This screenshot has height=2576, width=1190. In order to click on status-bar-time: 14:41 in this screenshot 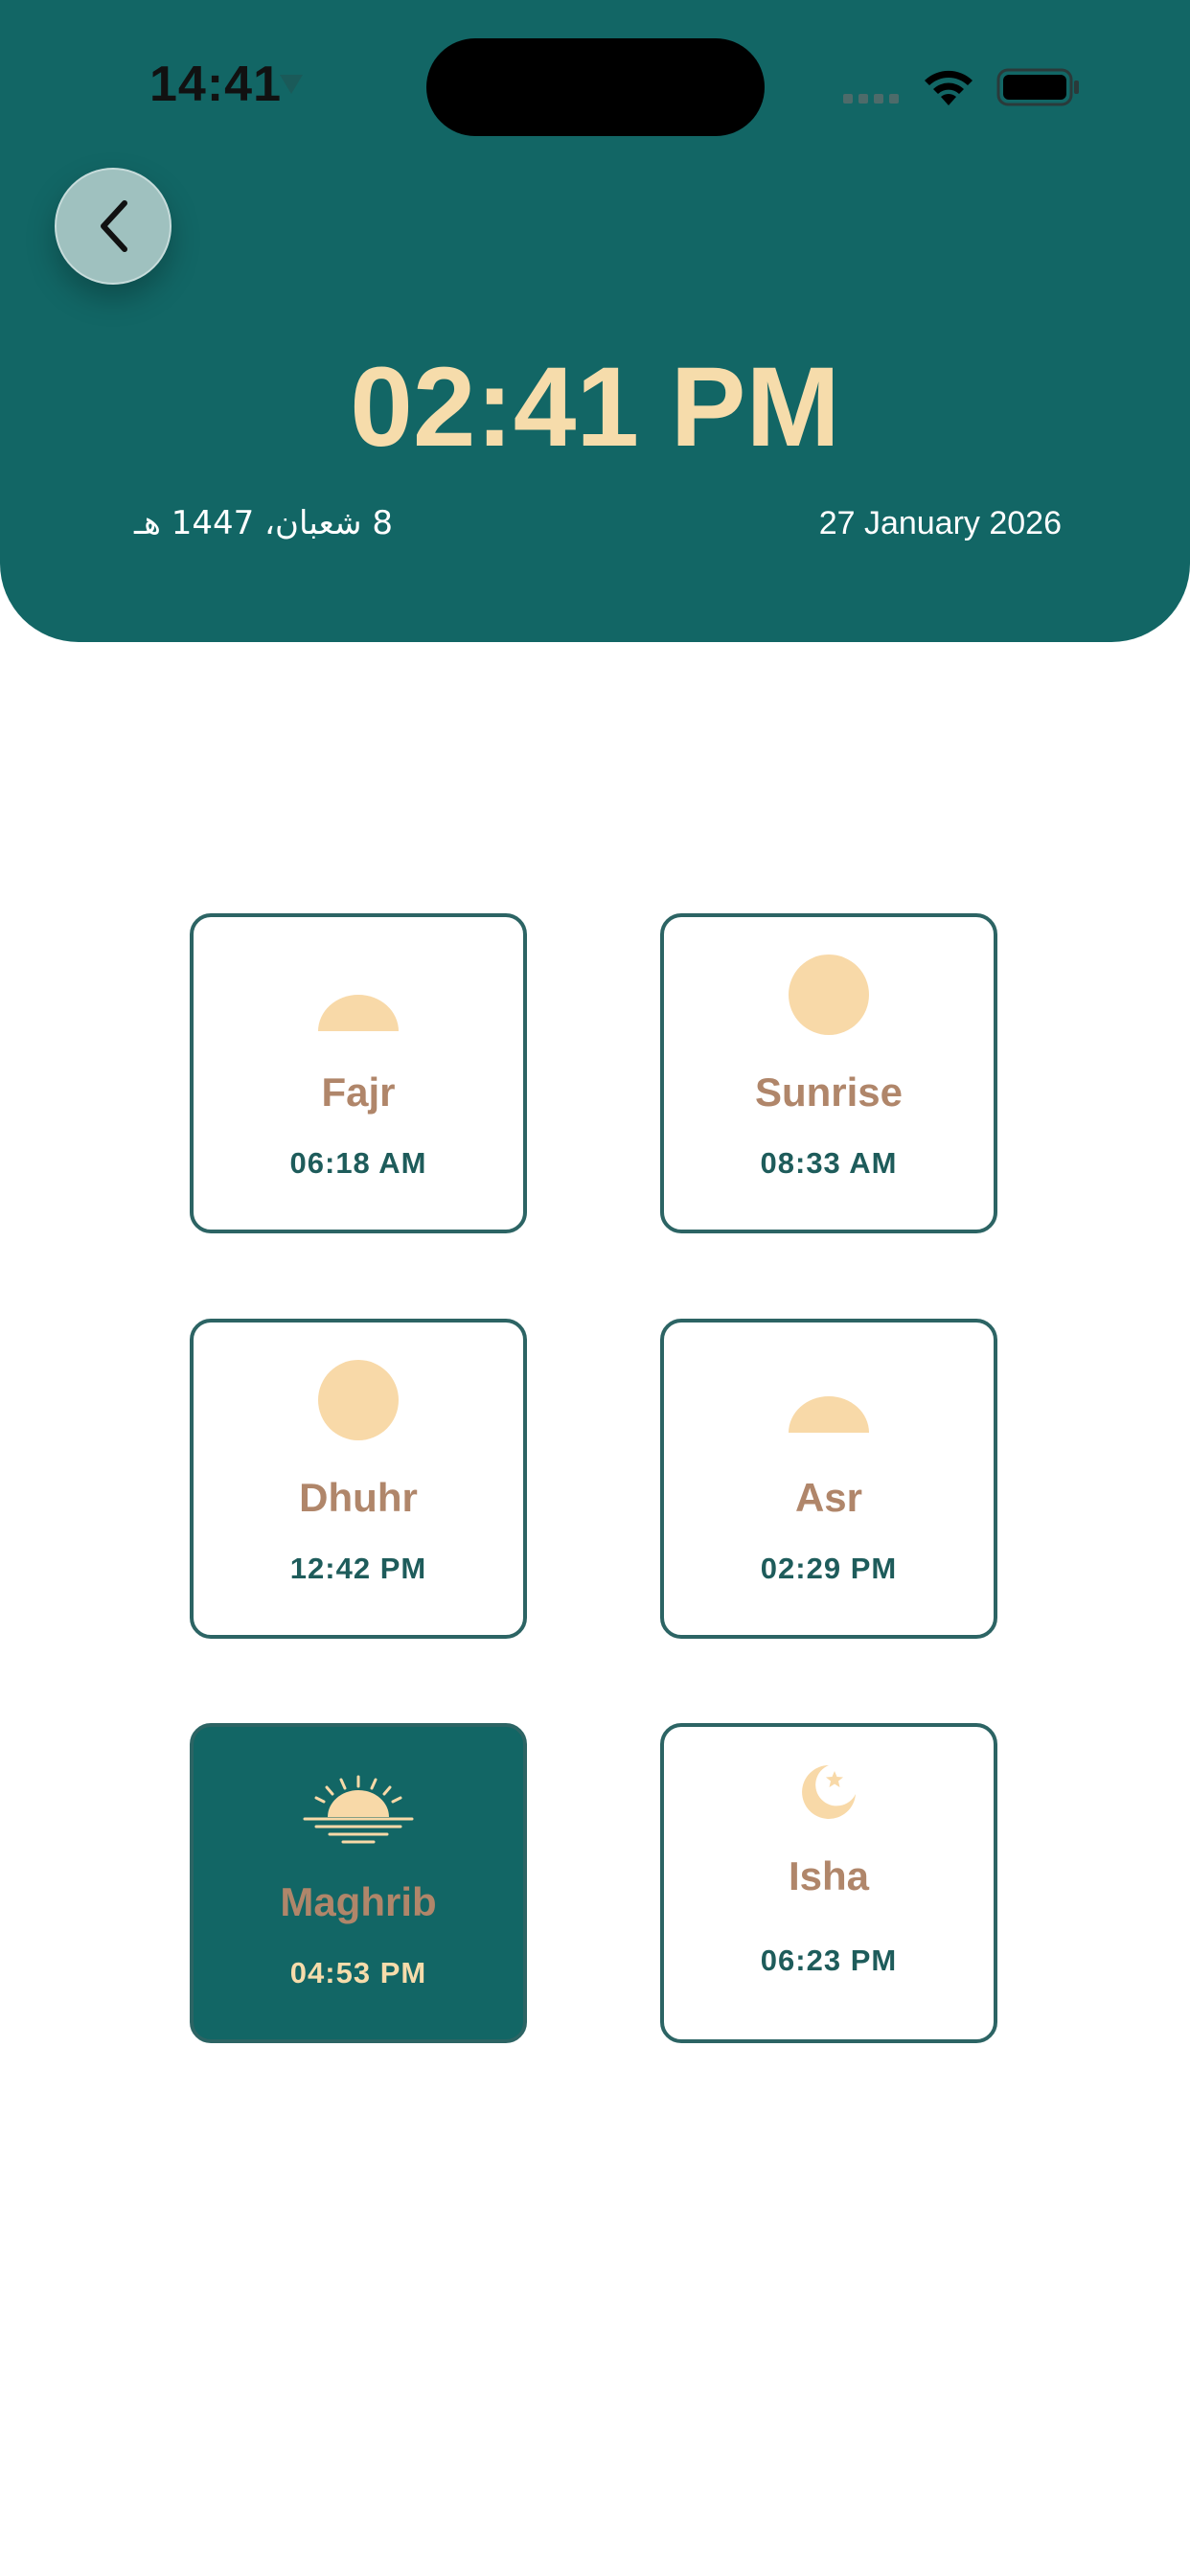, I will do `click(216, 85)`.